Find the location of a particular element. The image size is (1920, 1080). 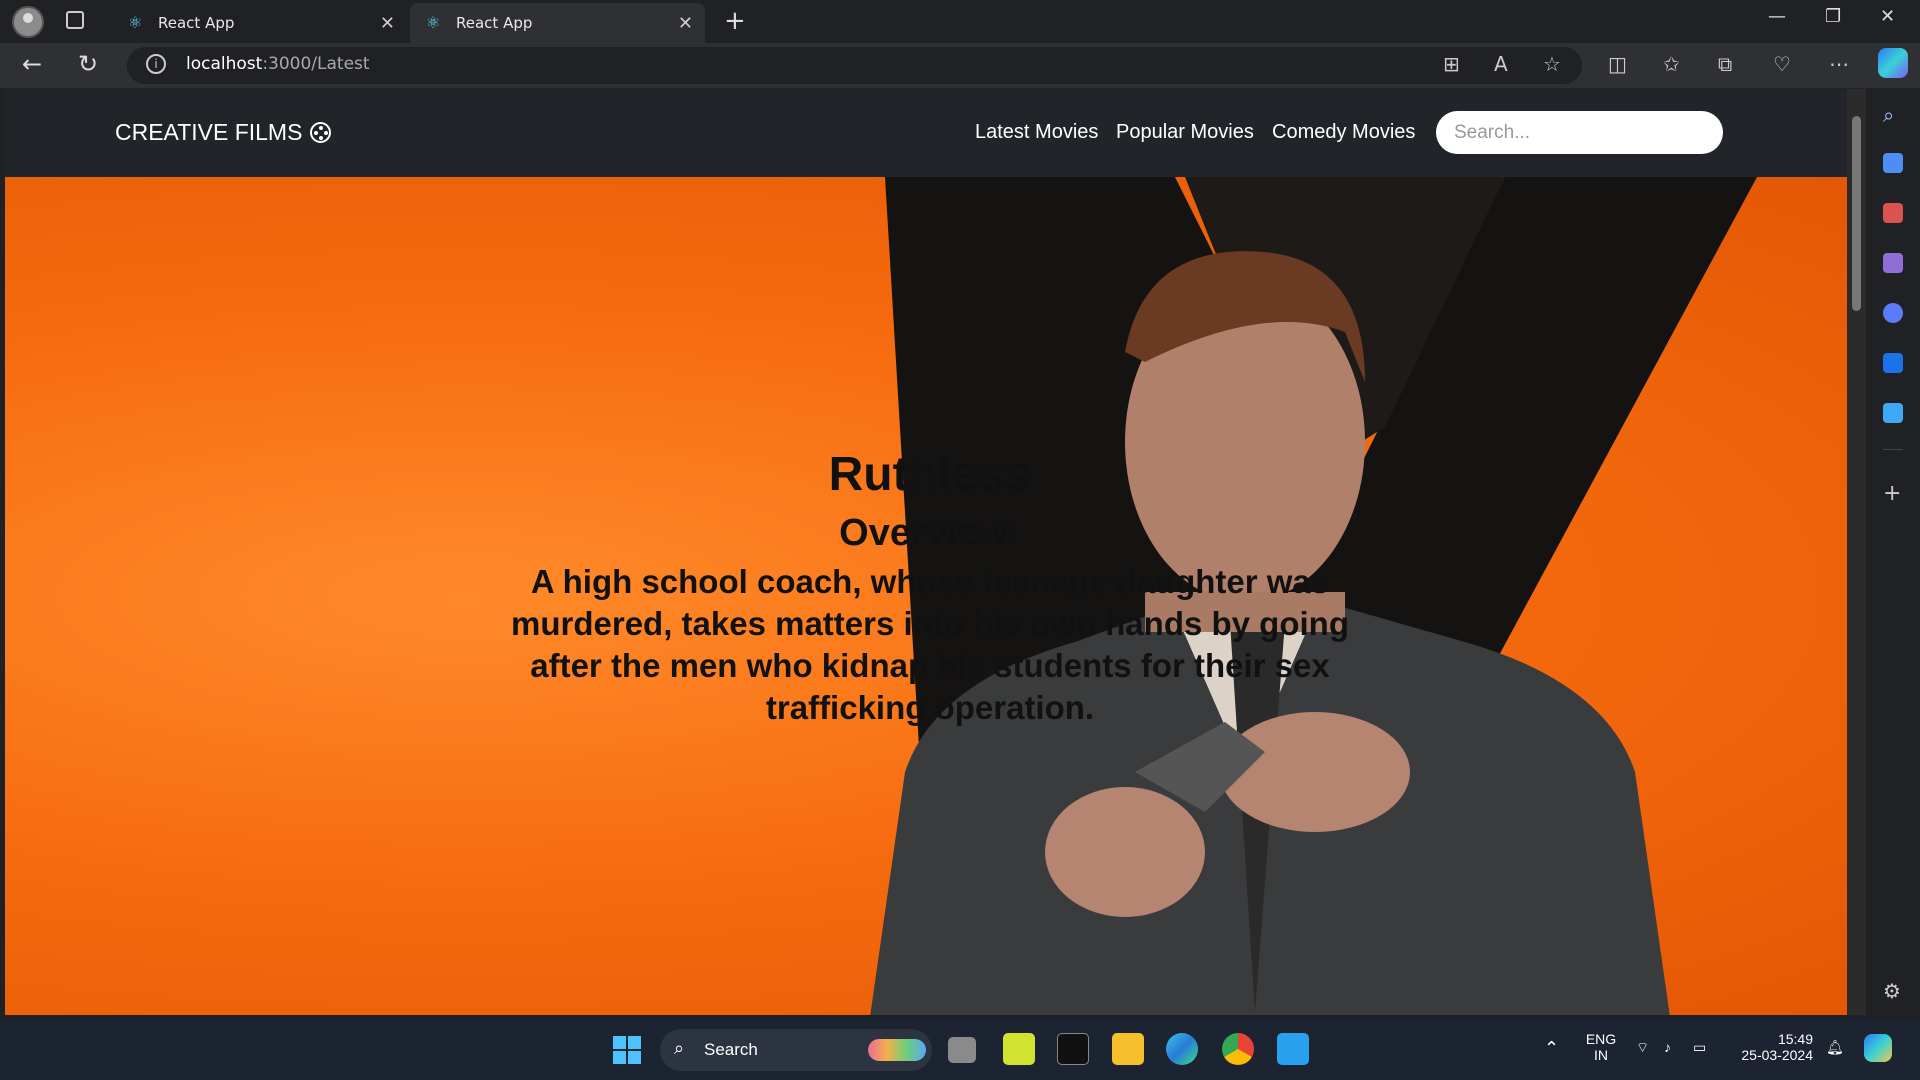

site-info-icon: i is located at coordinates (156, 64).